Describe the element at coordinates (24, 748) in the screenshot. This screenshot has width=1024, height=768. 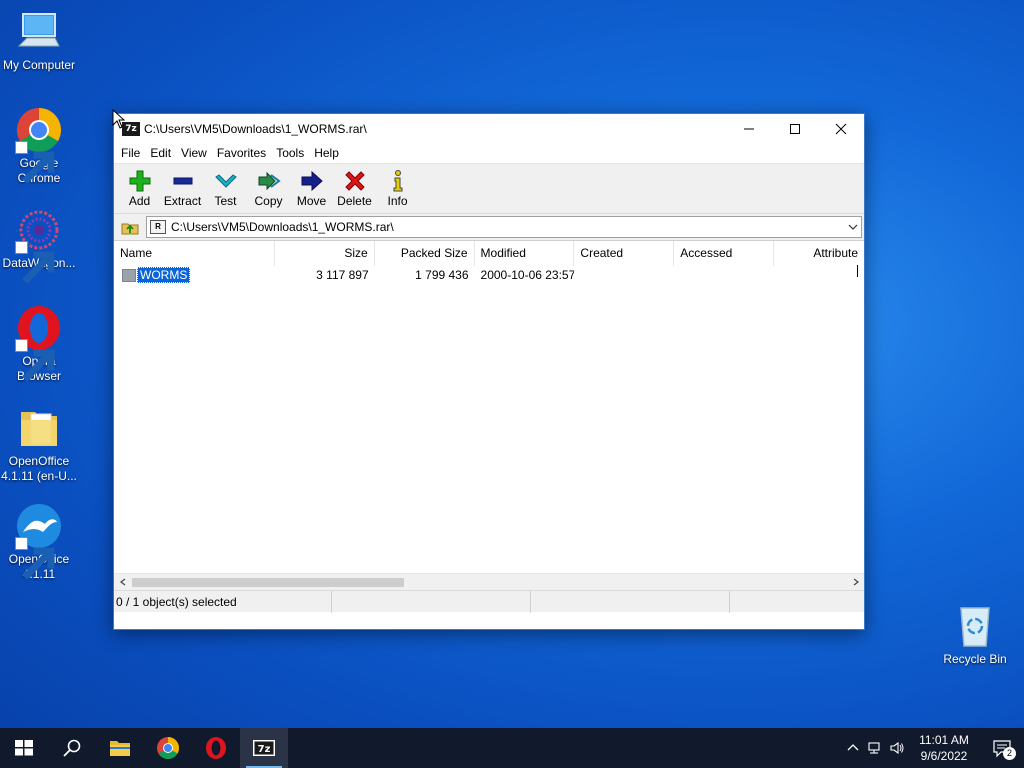
I see `start-button` at that location.